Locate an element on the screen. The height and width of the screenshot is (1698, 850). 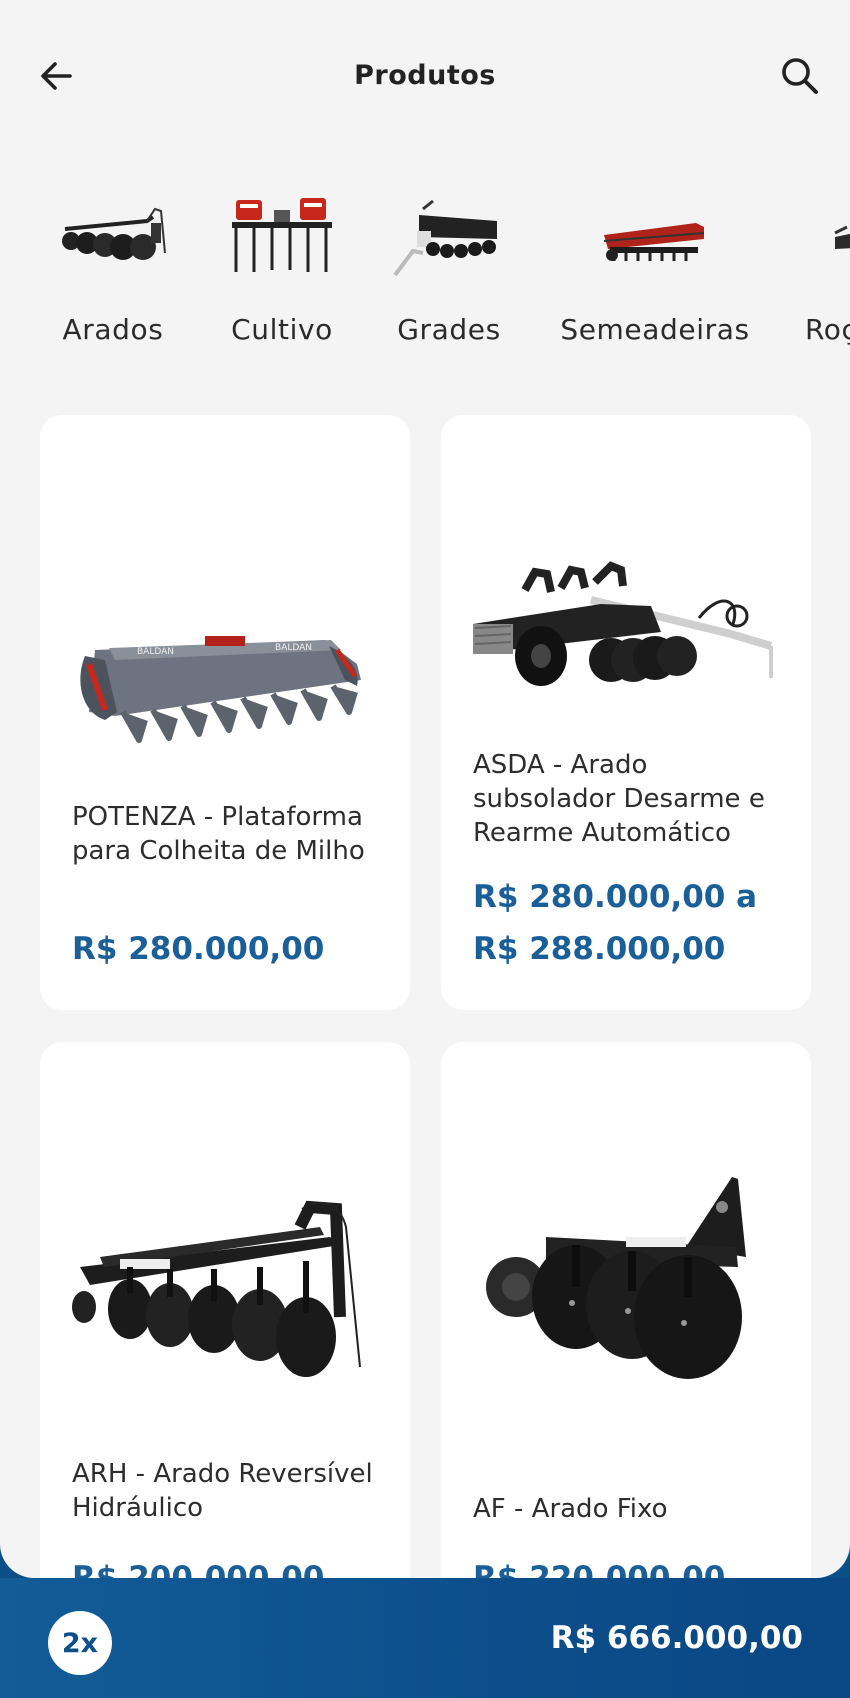
category-arados: Arados is located at coordinates (113, 265).